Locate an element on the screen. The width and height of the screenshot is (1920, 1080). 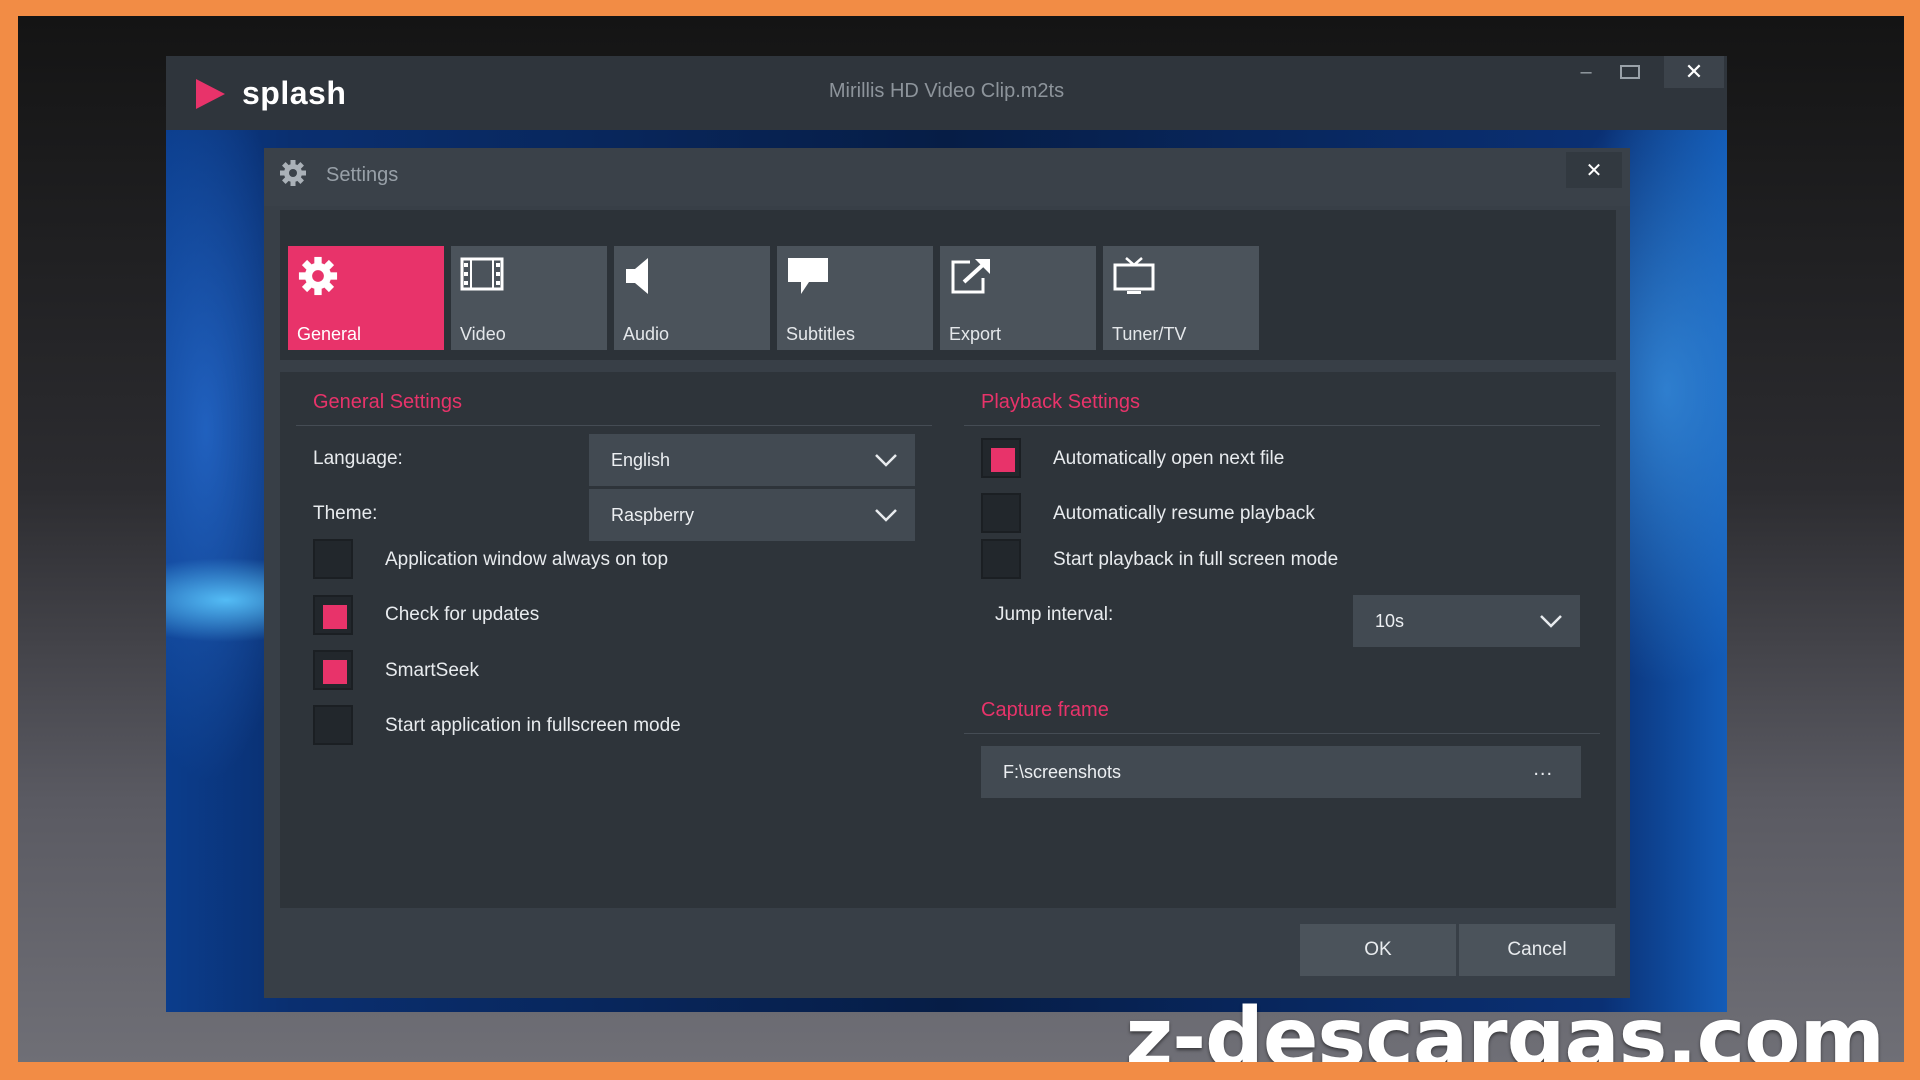
tab-label: Tuner/TV is located at coordinates (1149, 334).